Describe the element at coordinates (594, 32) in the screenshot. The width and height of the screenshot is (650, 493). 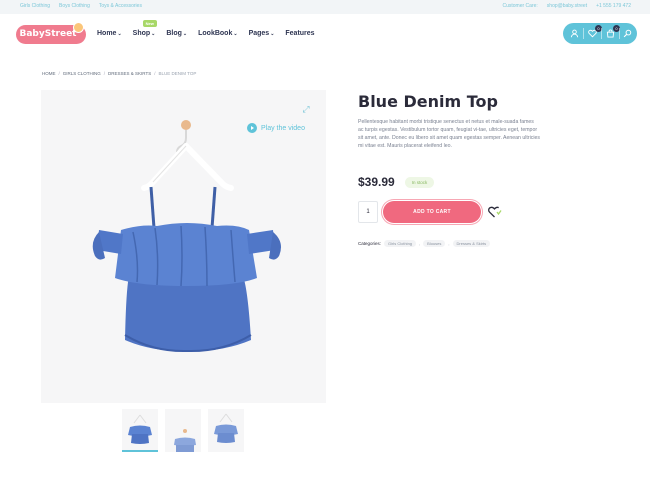
I see `heart-icon: 0` at that location.